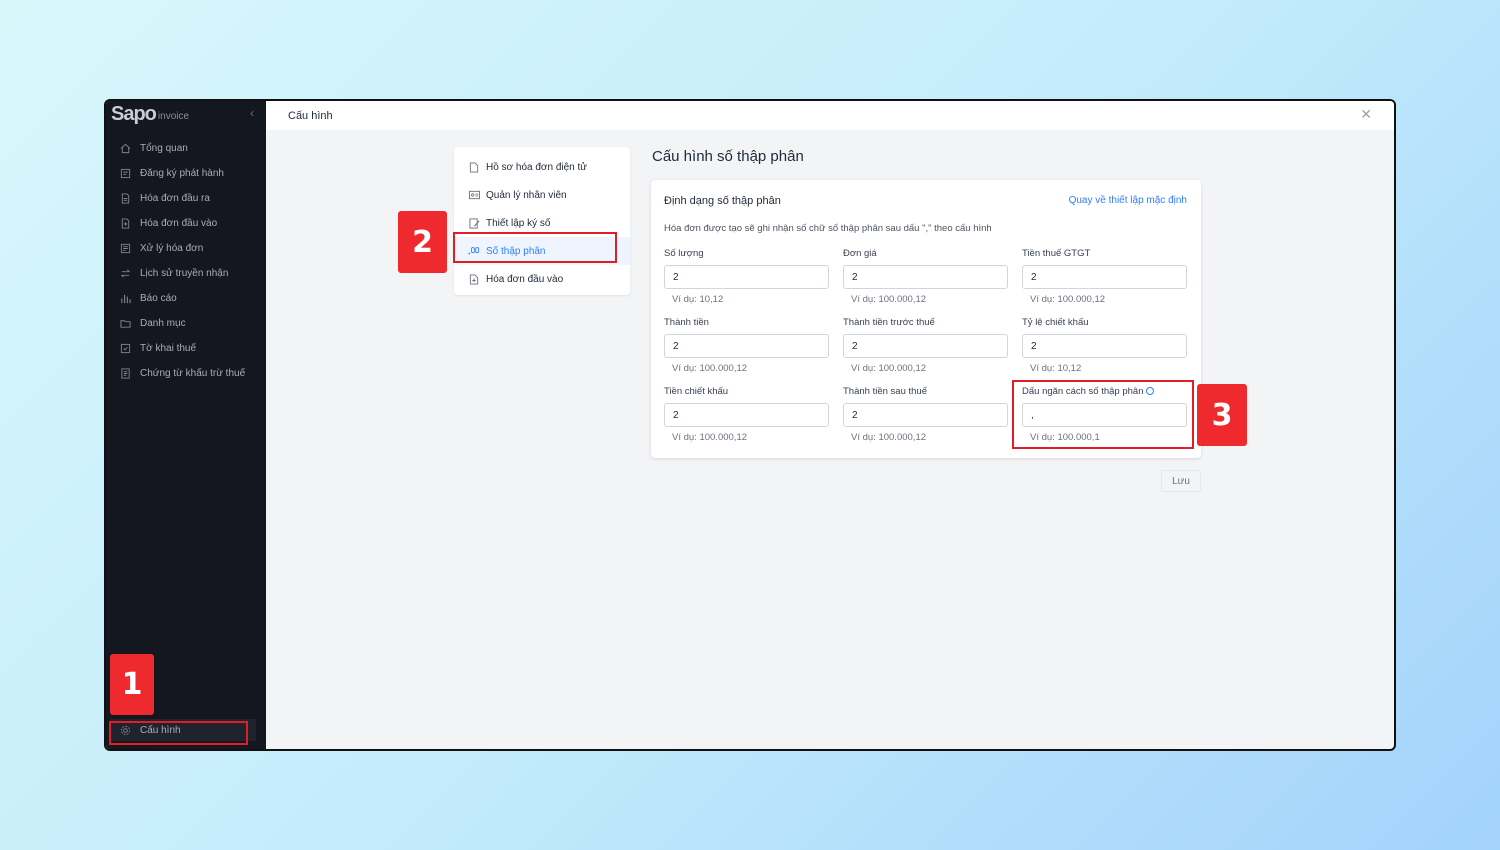 This screenshot has width=1500, height=850. I want to click on sidebar-item-transfer-history: Lịch sử truyền nhận, so click(186, 273).